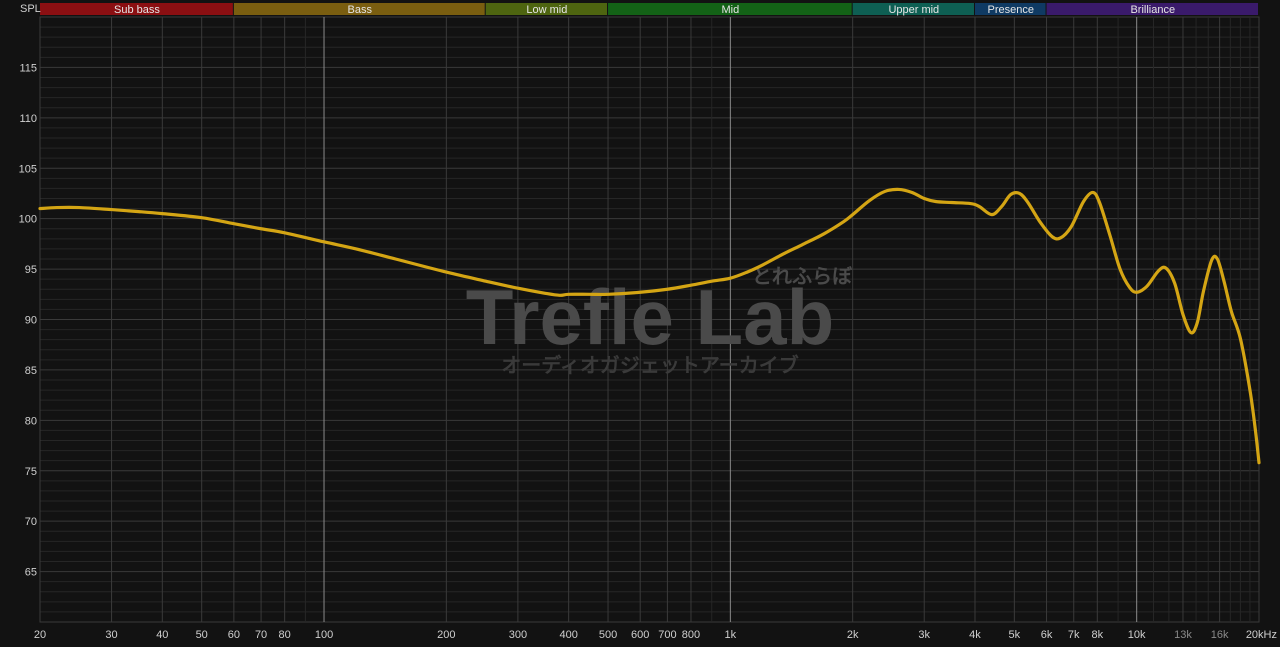  What do you see at coordinates (202, 635) in the screenshot?
I see `x-tick-label: 50` at bounding box center [202, 635].